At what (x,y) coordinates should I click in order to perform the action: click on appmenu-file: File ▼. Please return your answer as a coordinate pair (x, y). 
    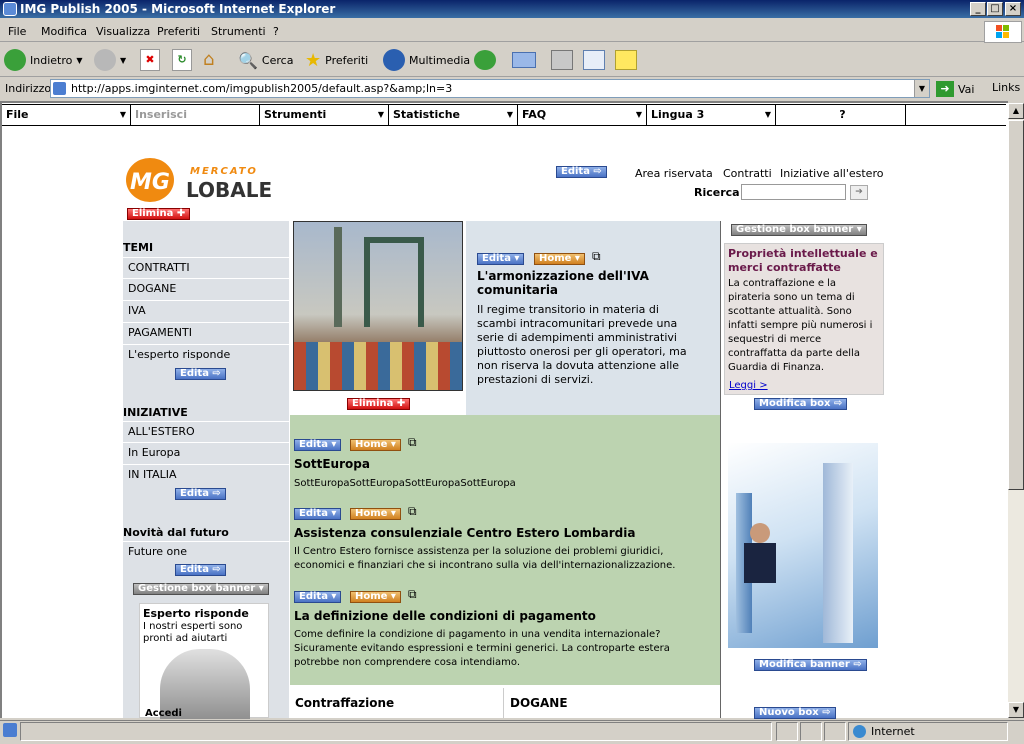
    Looking at the image, I should click on (66, 115).